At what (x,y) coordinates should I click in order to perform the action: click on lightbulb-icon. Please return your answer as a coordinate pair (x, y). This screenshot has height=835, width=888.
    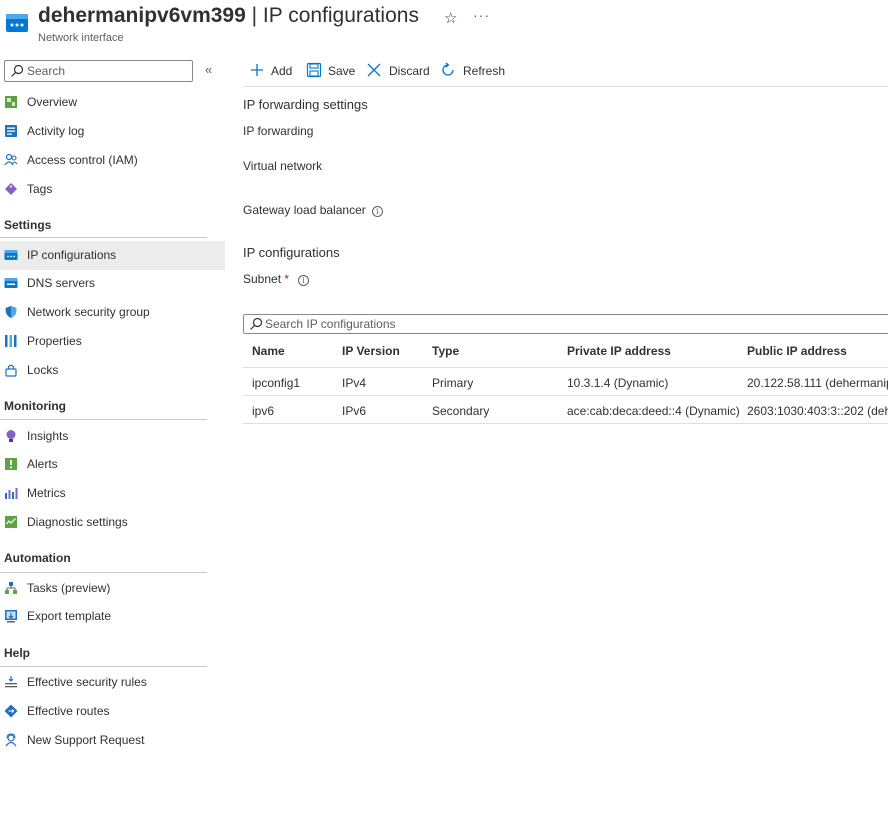
    Looking at the image, I should click on (11, 436).